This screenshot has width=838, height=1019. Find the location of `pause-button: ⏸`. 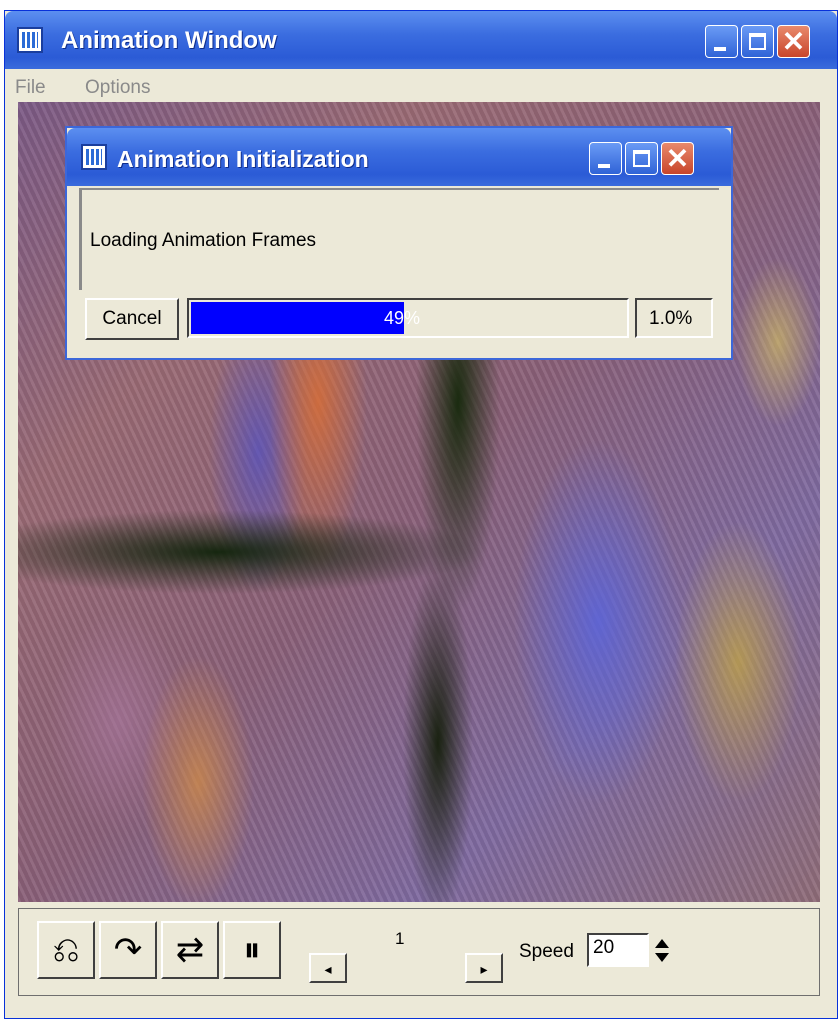

pause-button: ⏸ is located at coordinates (252, 950).